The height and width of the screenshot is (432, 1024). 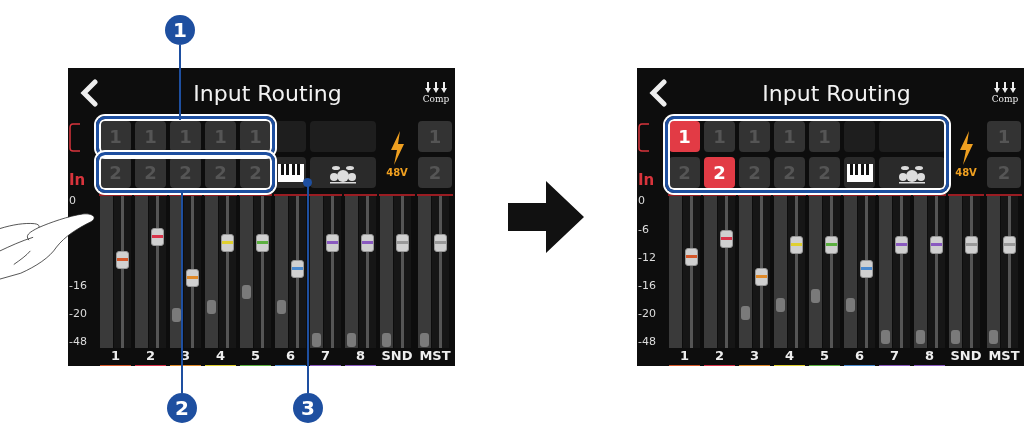 I want to click on callout-number: 2, so click(x=182, y=408).